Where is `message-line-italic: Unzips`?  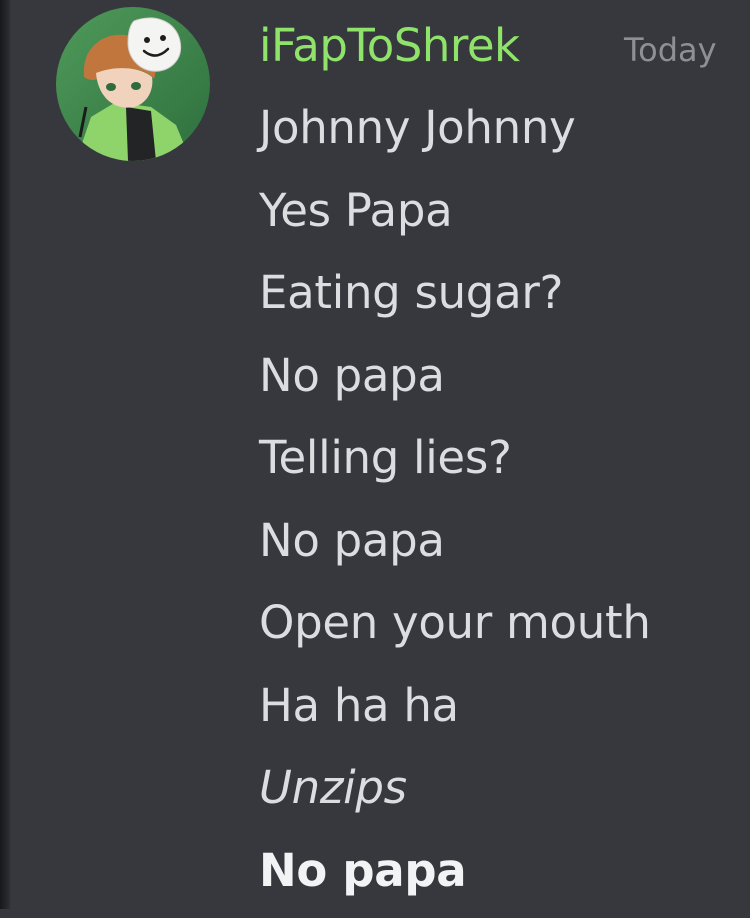
message-line-italic: Unzips is located at coordinates (455, 794).